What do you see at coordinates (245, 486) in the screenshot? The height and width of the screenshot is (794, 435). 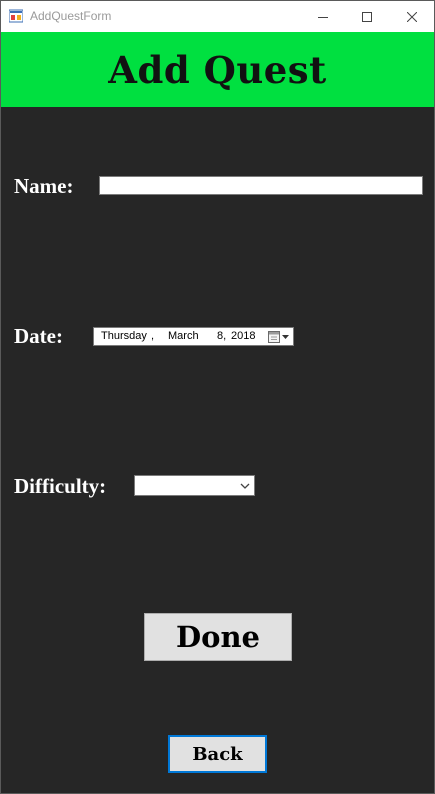 I see `chevron-down-icon` at bounding box center [245, 486].